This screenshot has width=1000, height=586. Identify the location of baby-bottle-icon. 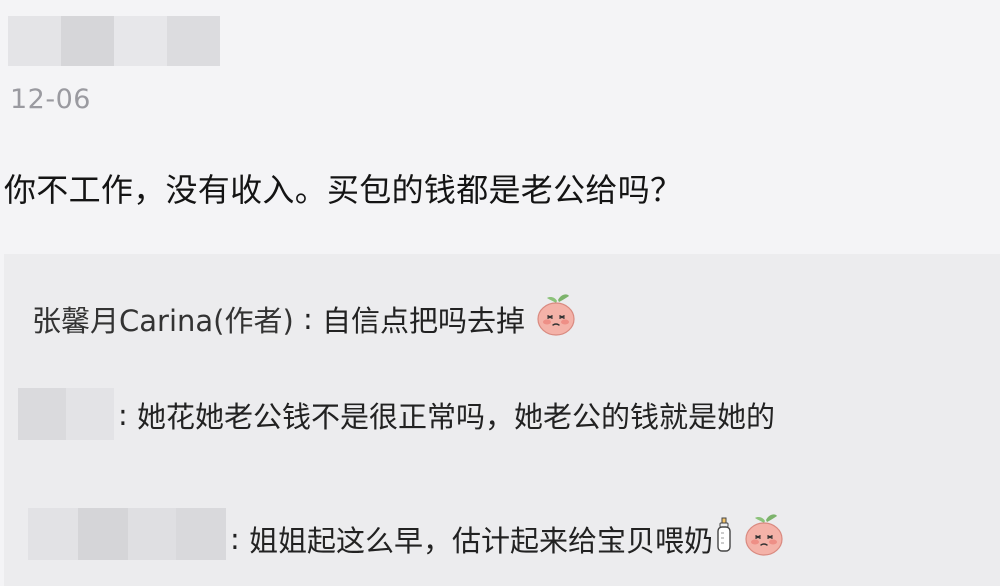
(724, 538).